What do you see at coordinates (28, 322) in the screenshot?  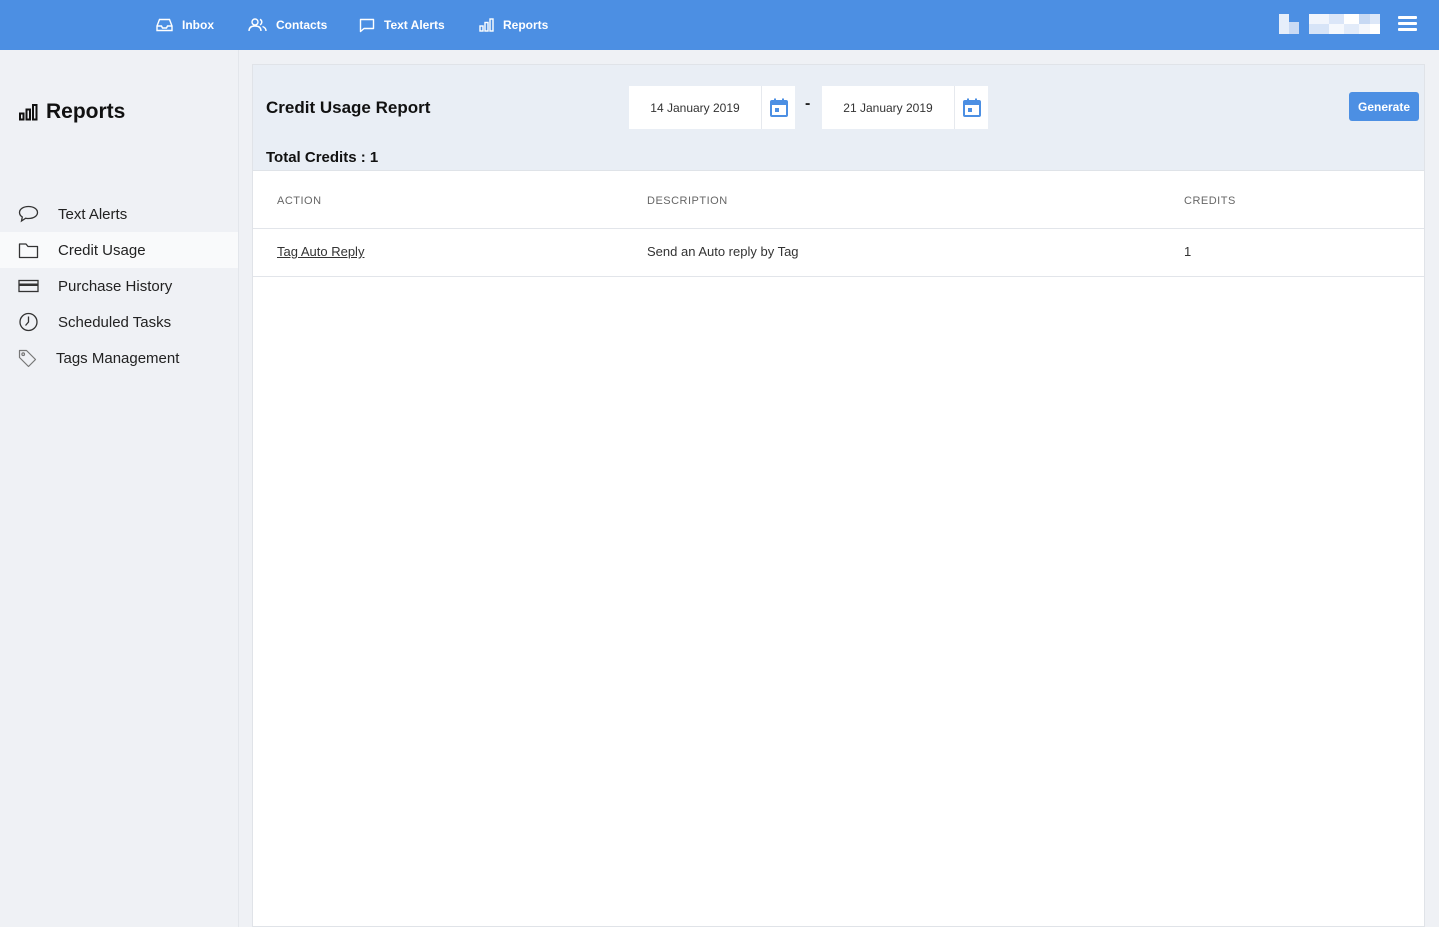 I see `clock-icon` at bounding box center [28, 322].